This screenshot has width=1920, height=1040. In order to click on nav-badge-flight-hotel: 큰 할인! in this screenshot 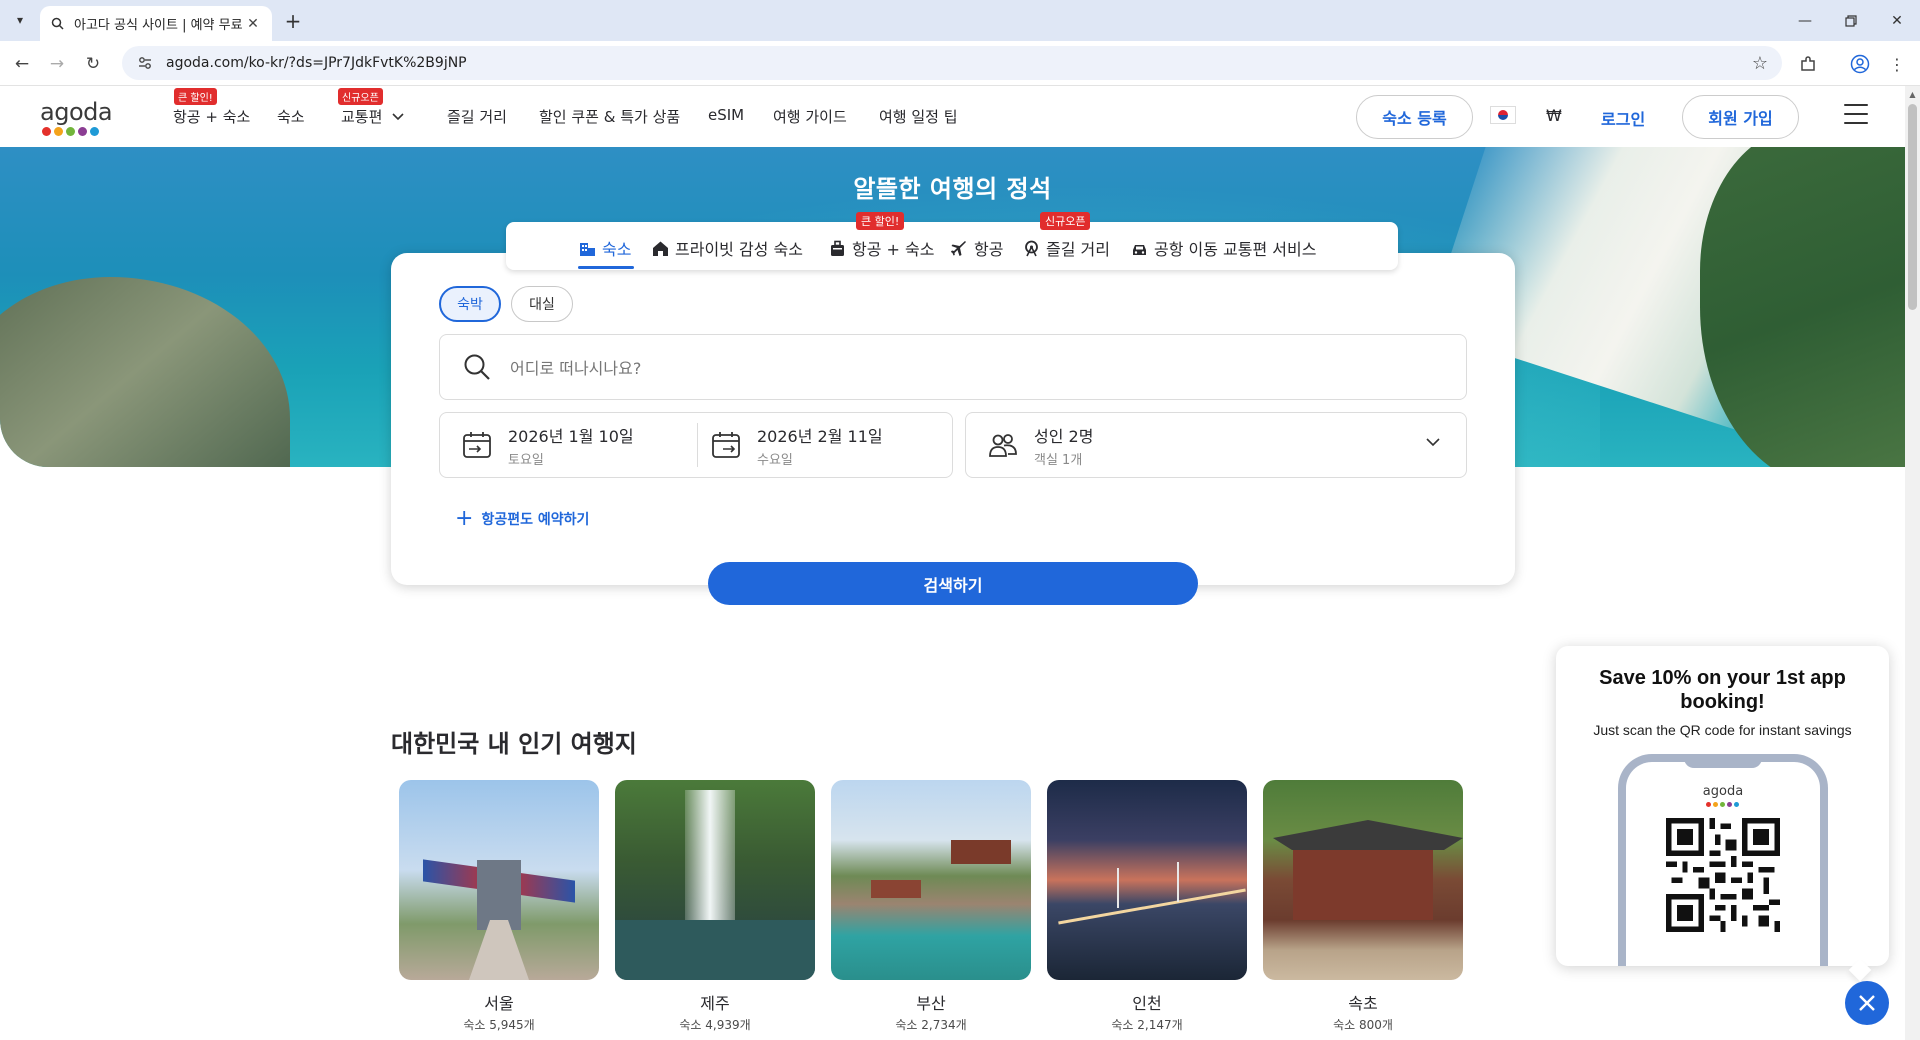, I will do `click(195, 96)`.